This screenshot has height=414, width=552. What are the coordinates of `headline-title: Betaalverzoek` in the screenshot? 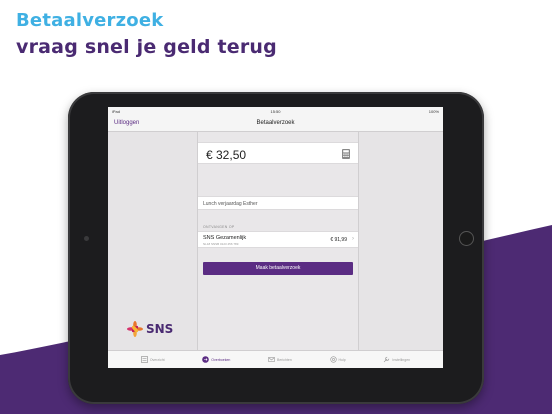 It's located at (90, 20).